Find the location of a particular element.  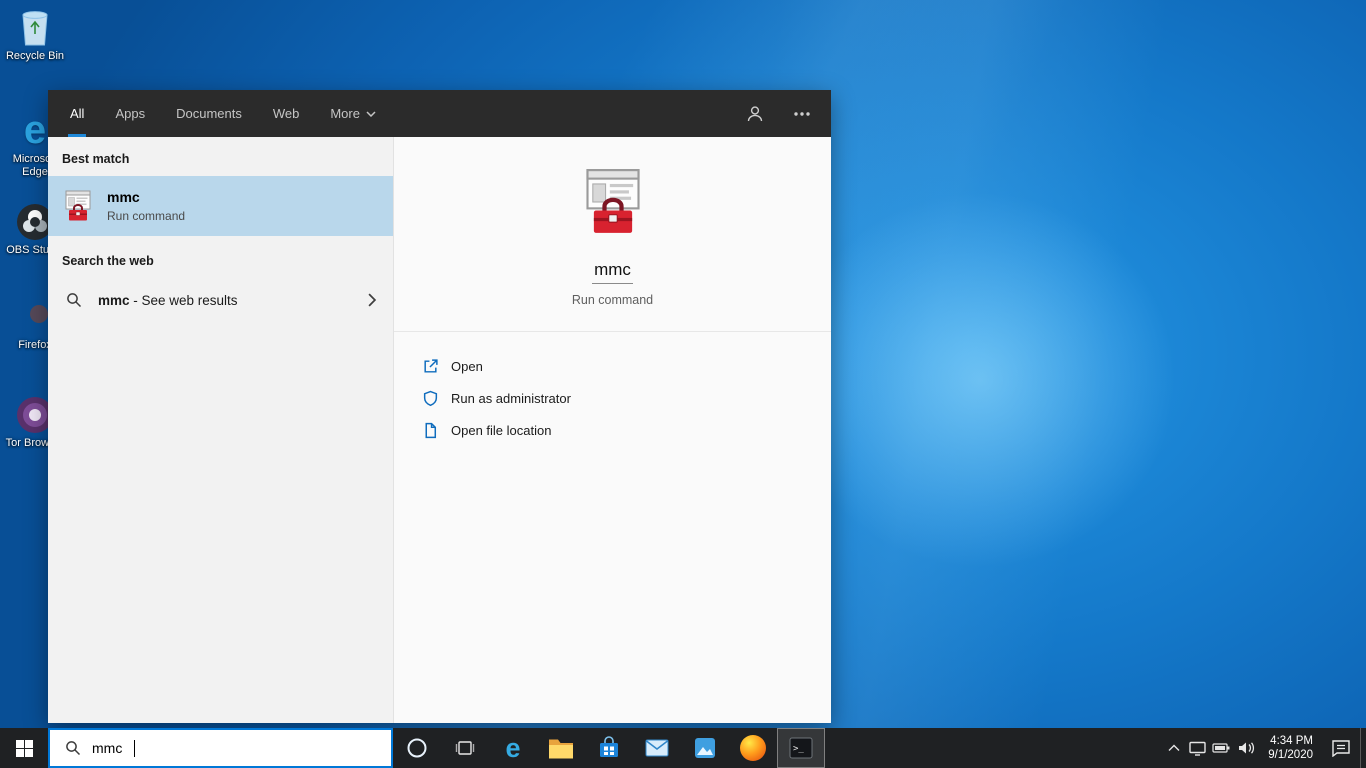

tab-label: More is located at coordinates (345, 113).